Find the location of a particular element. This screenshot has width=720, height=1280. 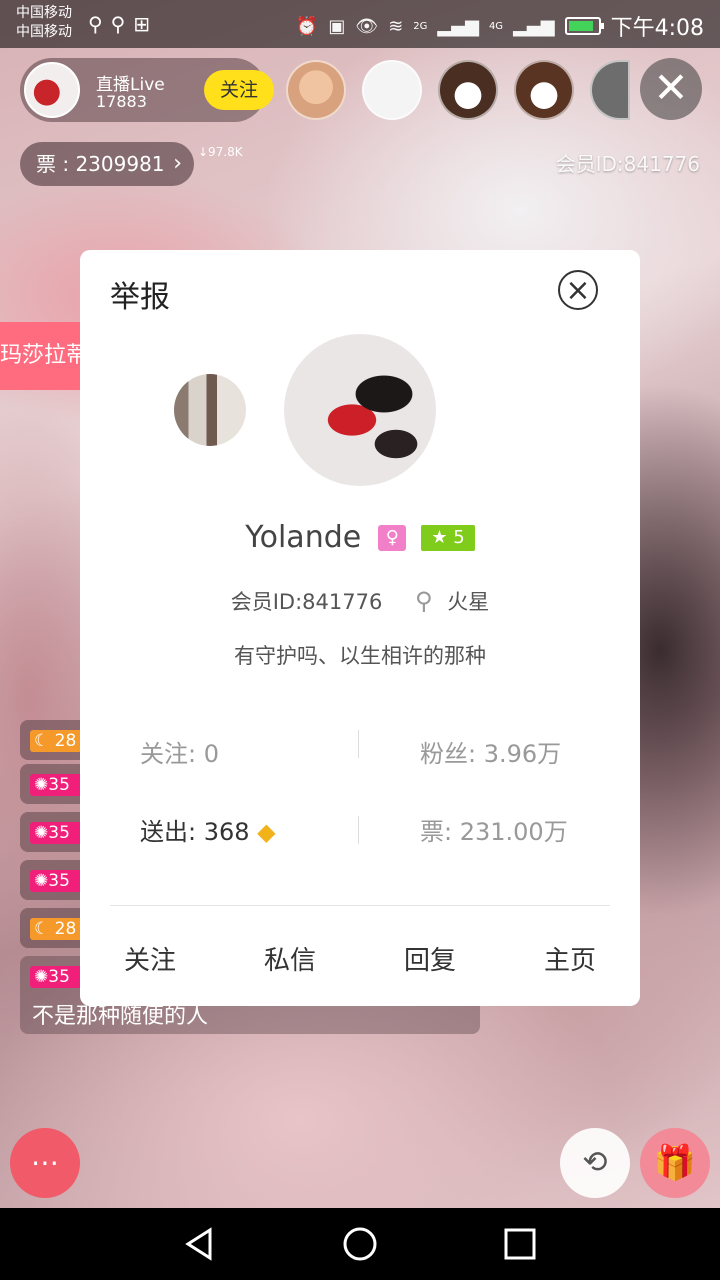

reply-button: 回复 is located at coordinates (430, 958).